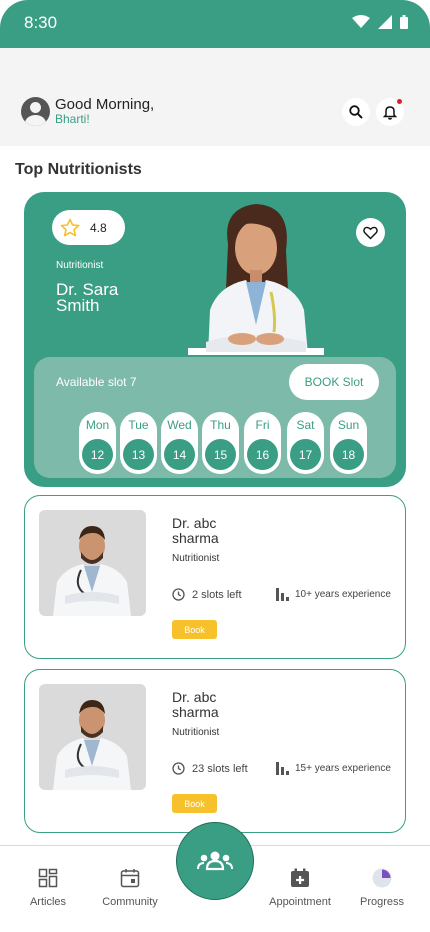 The image size is (430, 932). Describe the element at coordinates (80, 265) in the screenshot. I see `featured-role: Nutritionist` at that location.